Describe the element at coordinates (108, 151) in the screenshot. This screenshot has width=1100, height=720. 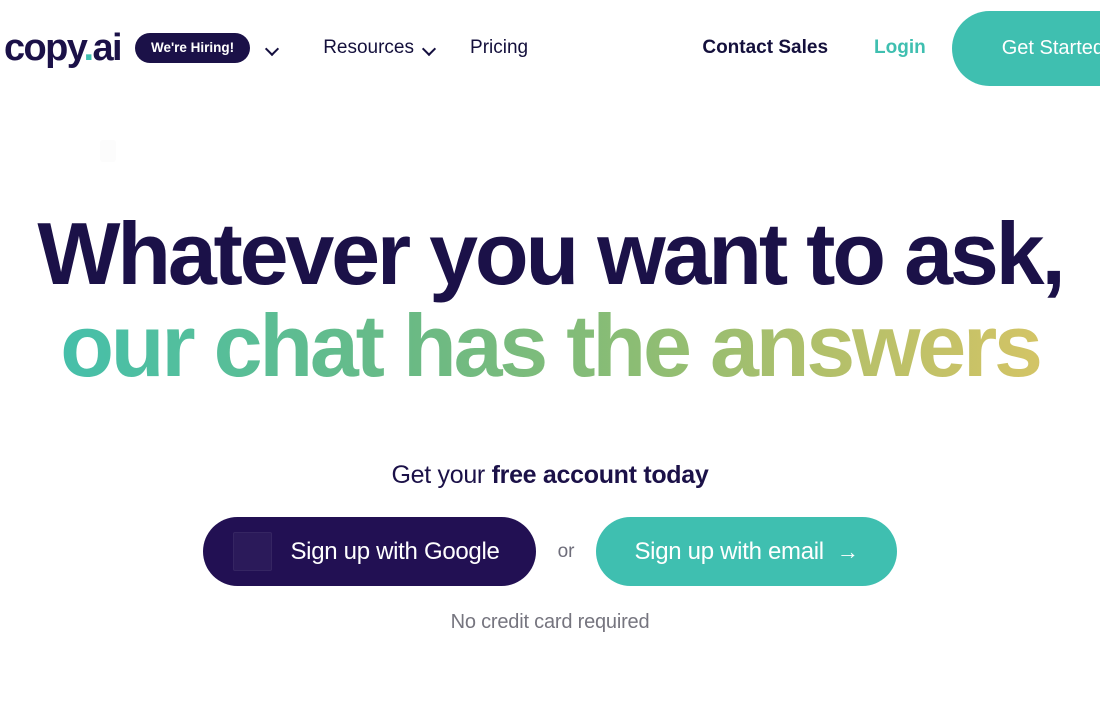
I see `decorative-mark` at that location.